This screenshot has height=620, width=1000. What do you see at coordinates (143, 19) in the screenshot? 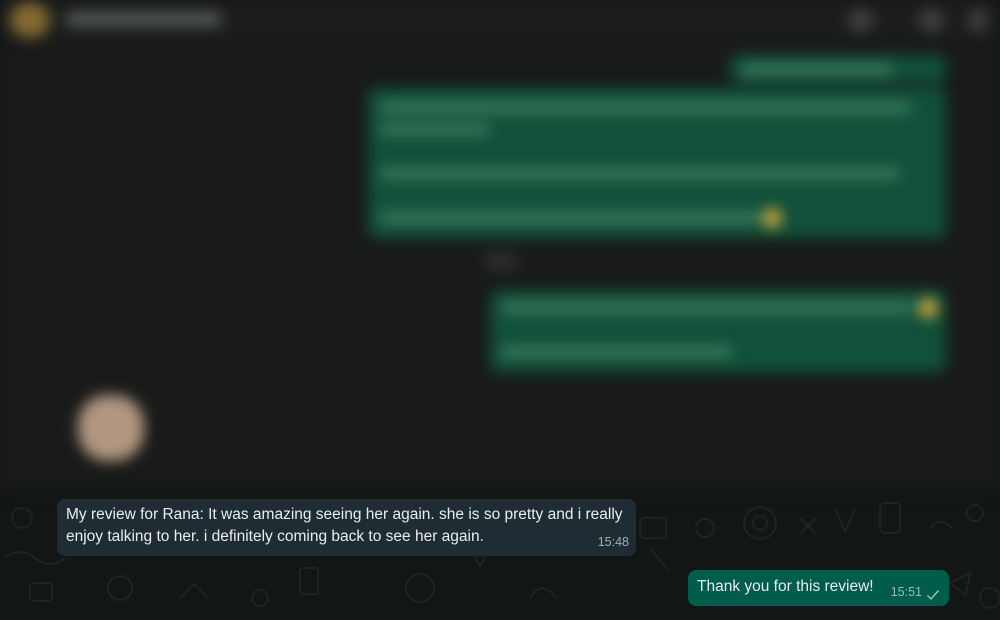
I see `contact-name` at bounding box center [143, 19].